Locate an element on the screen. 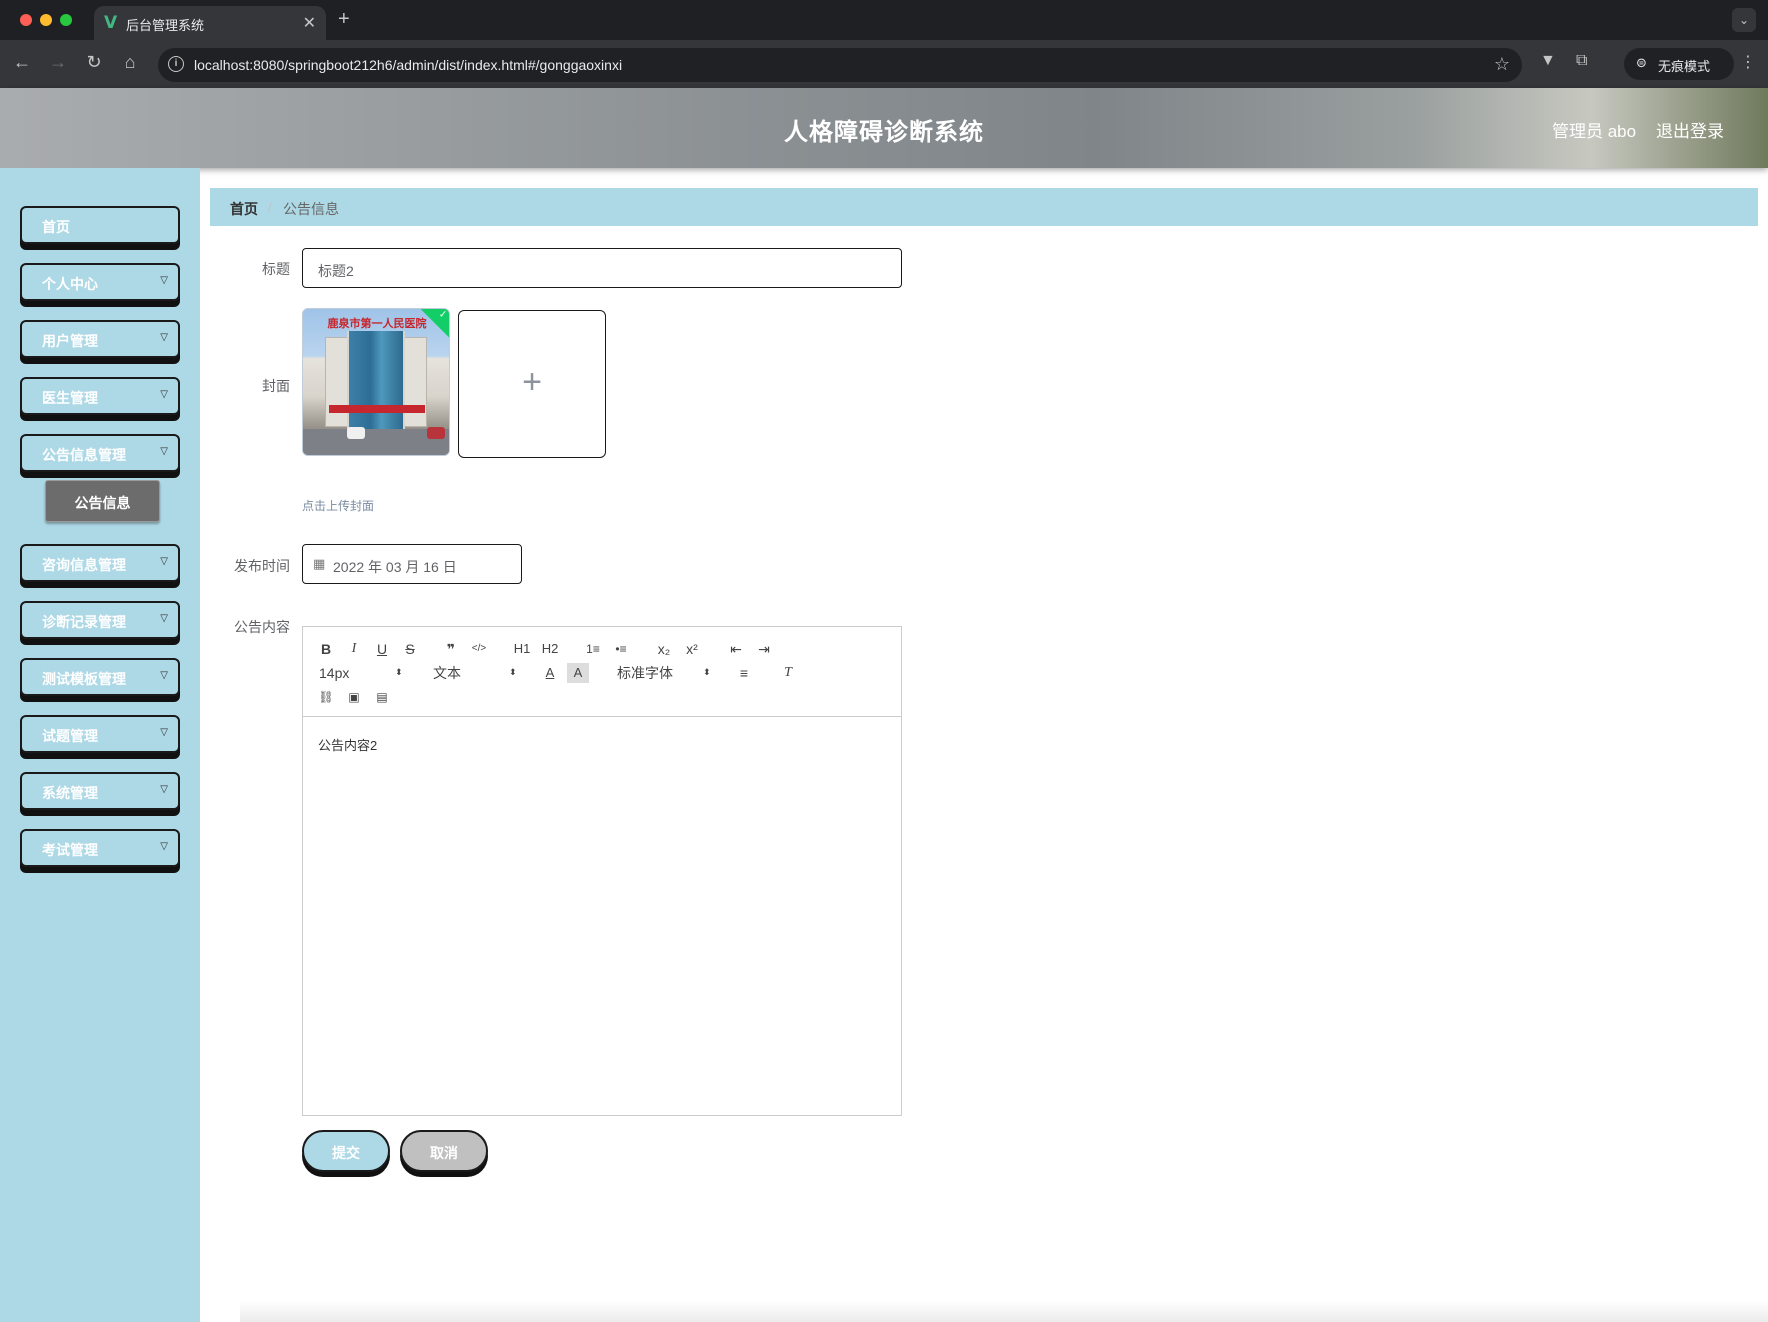 This screenshot has height=1322, width=1768. incognito-label: 无痕模式 is located at coordinates (1684, 66).